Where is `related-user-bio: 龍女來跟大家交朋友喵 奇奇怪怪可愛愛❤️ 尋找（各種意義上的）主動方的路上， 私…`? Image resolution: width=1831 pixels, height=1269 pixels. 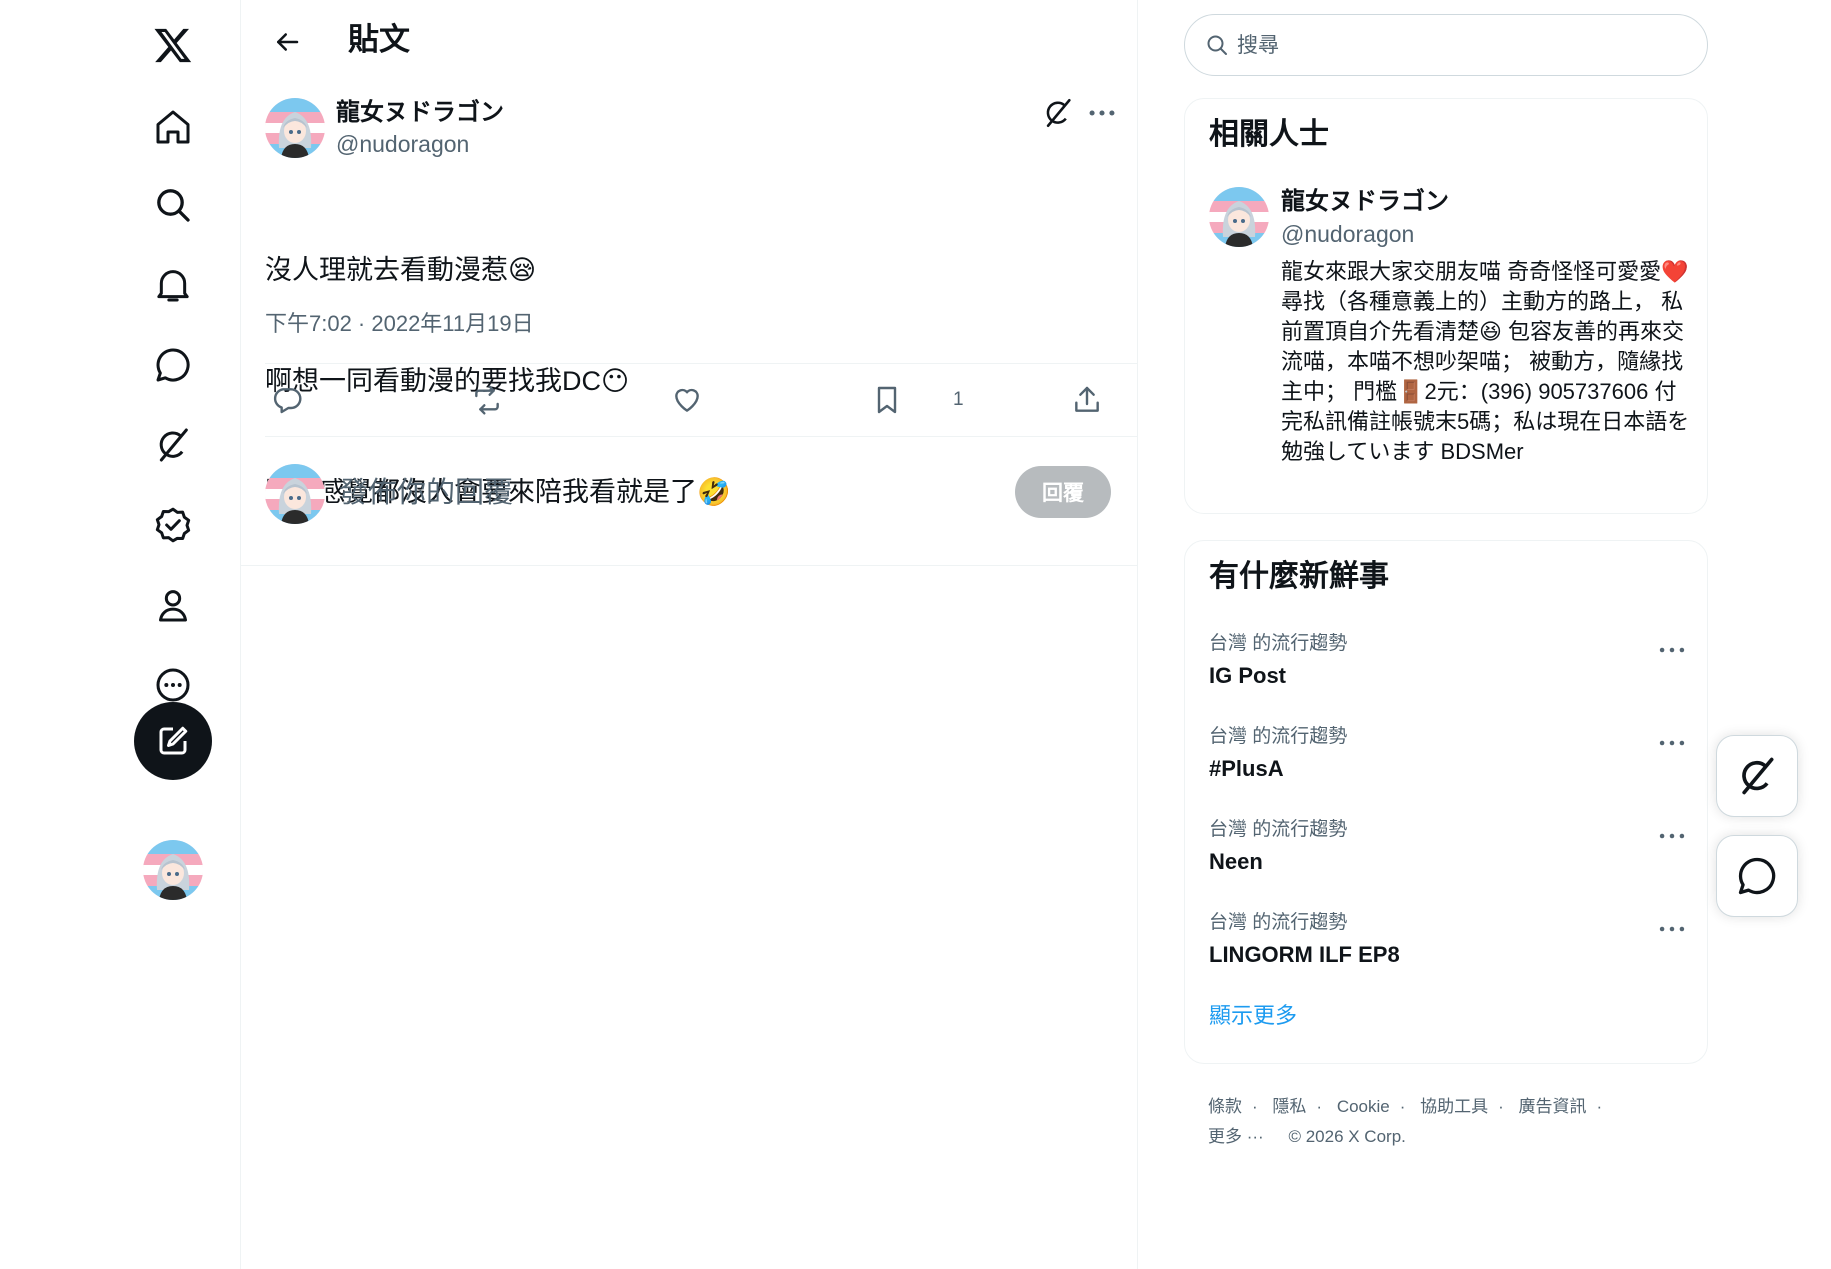
related-user-bio: 龍女來跟大家交朋友喵 奇奇怪怪可愛愛❤️ 尋找（各種意義上的）主動方的路上， 私… is located at coordinates (1485, 361).